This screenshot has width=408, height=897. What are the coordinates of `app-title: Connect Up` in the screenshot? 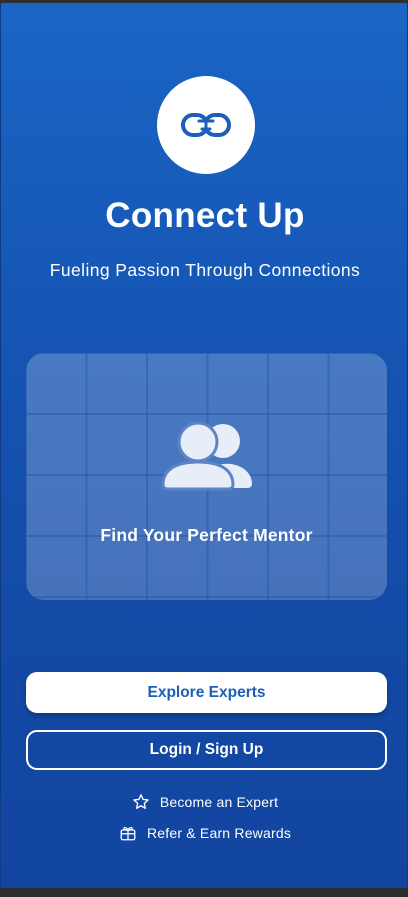 It's located at (205, 215).